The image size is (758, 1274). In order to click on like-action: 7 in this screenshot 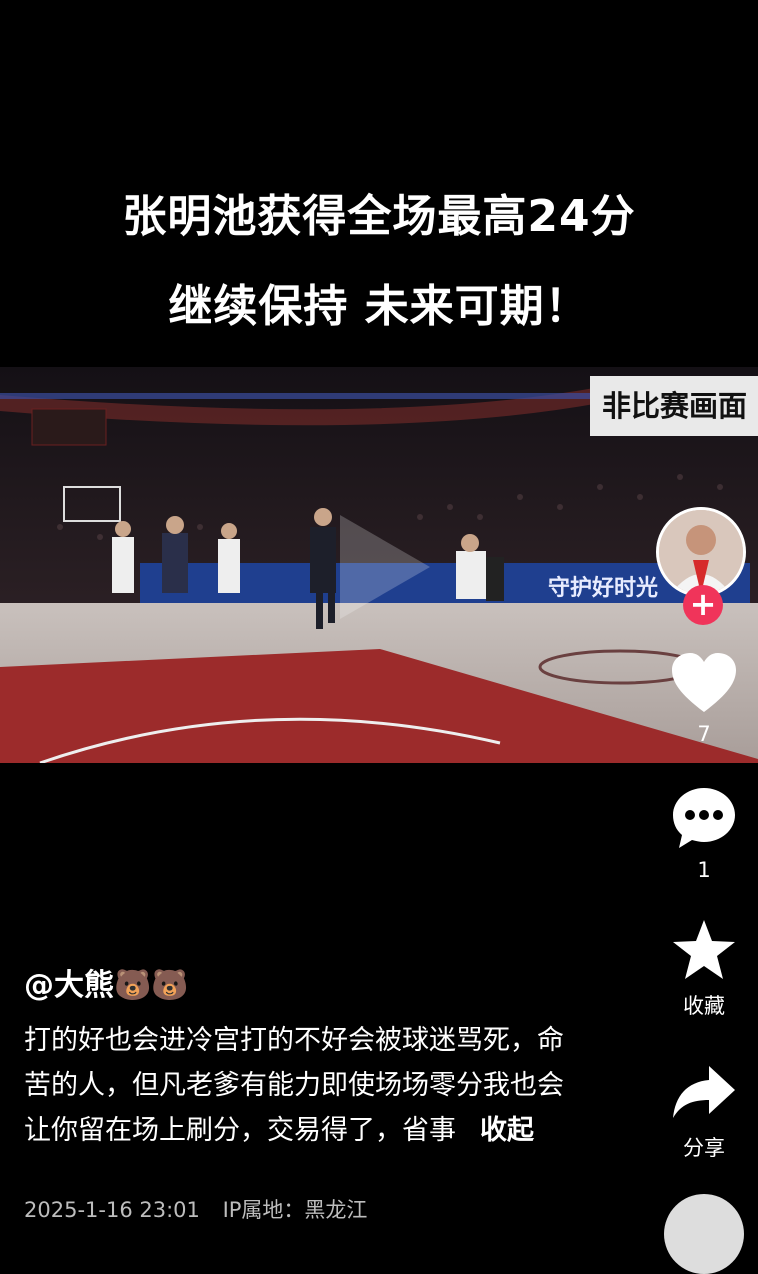, I will do `click(704, 699)`.